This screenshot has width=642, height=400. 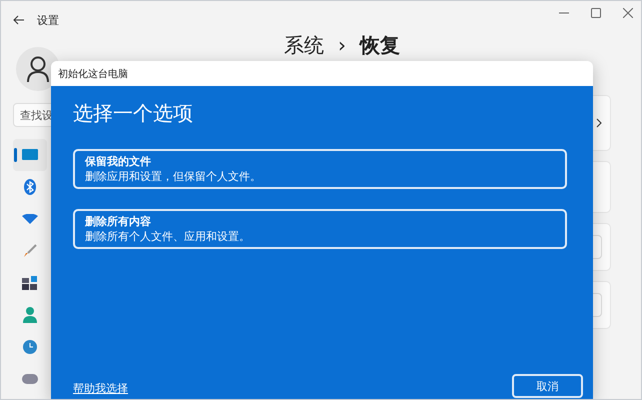 What do you see at coordinates (380, 45) in the screenshot?
I see `page-heading: 恢复` at bounding box center [380, 45].